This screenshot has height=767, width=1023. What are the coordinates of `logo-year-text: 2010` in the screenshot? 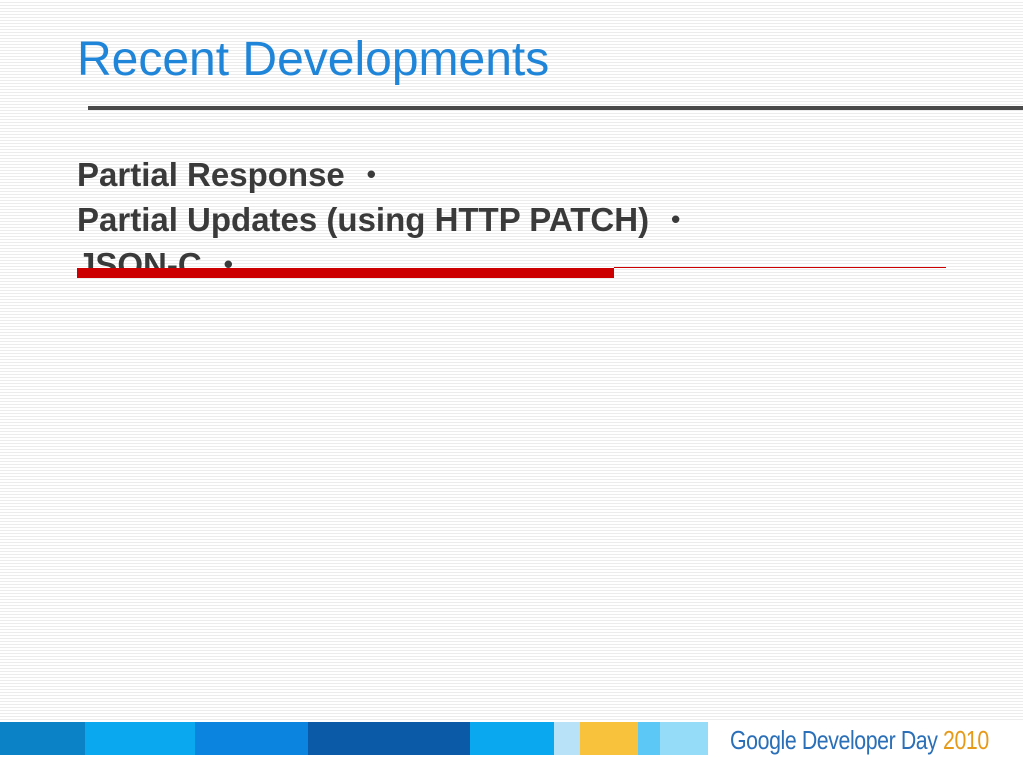 It's located at (966, 740).